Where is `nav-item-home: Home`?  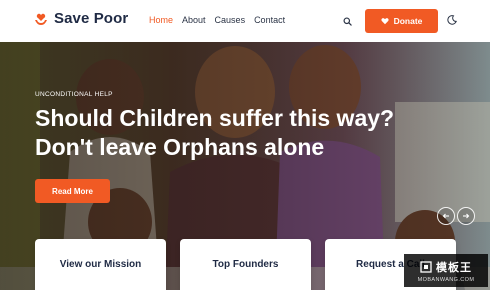 nav-item-home: Home is located at coordinates (161, 20).